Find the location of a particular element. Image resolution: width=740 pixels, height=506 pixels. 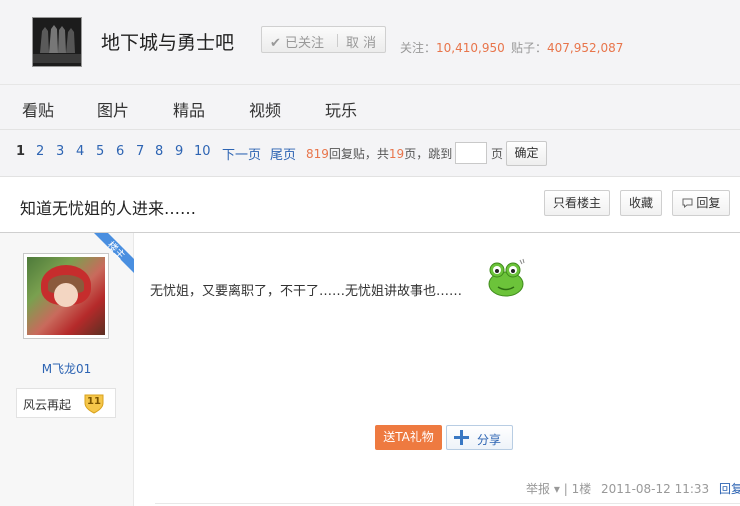

user-level-box: 风云再起 11 is located at coordinates (66, 403).